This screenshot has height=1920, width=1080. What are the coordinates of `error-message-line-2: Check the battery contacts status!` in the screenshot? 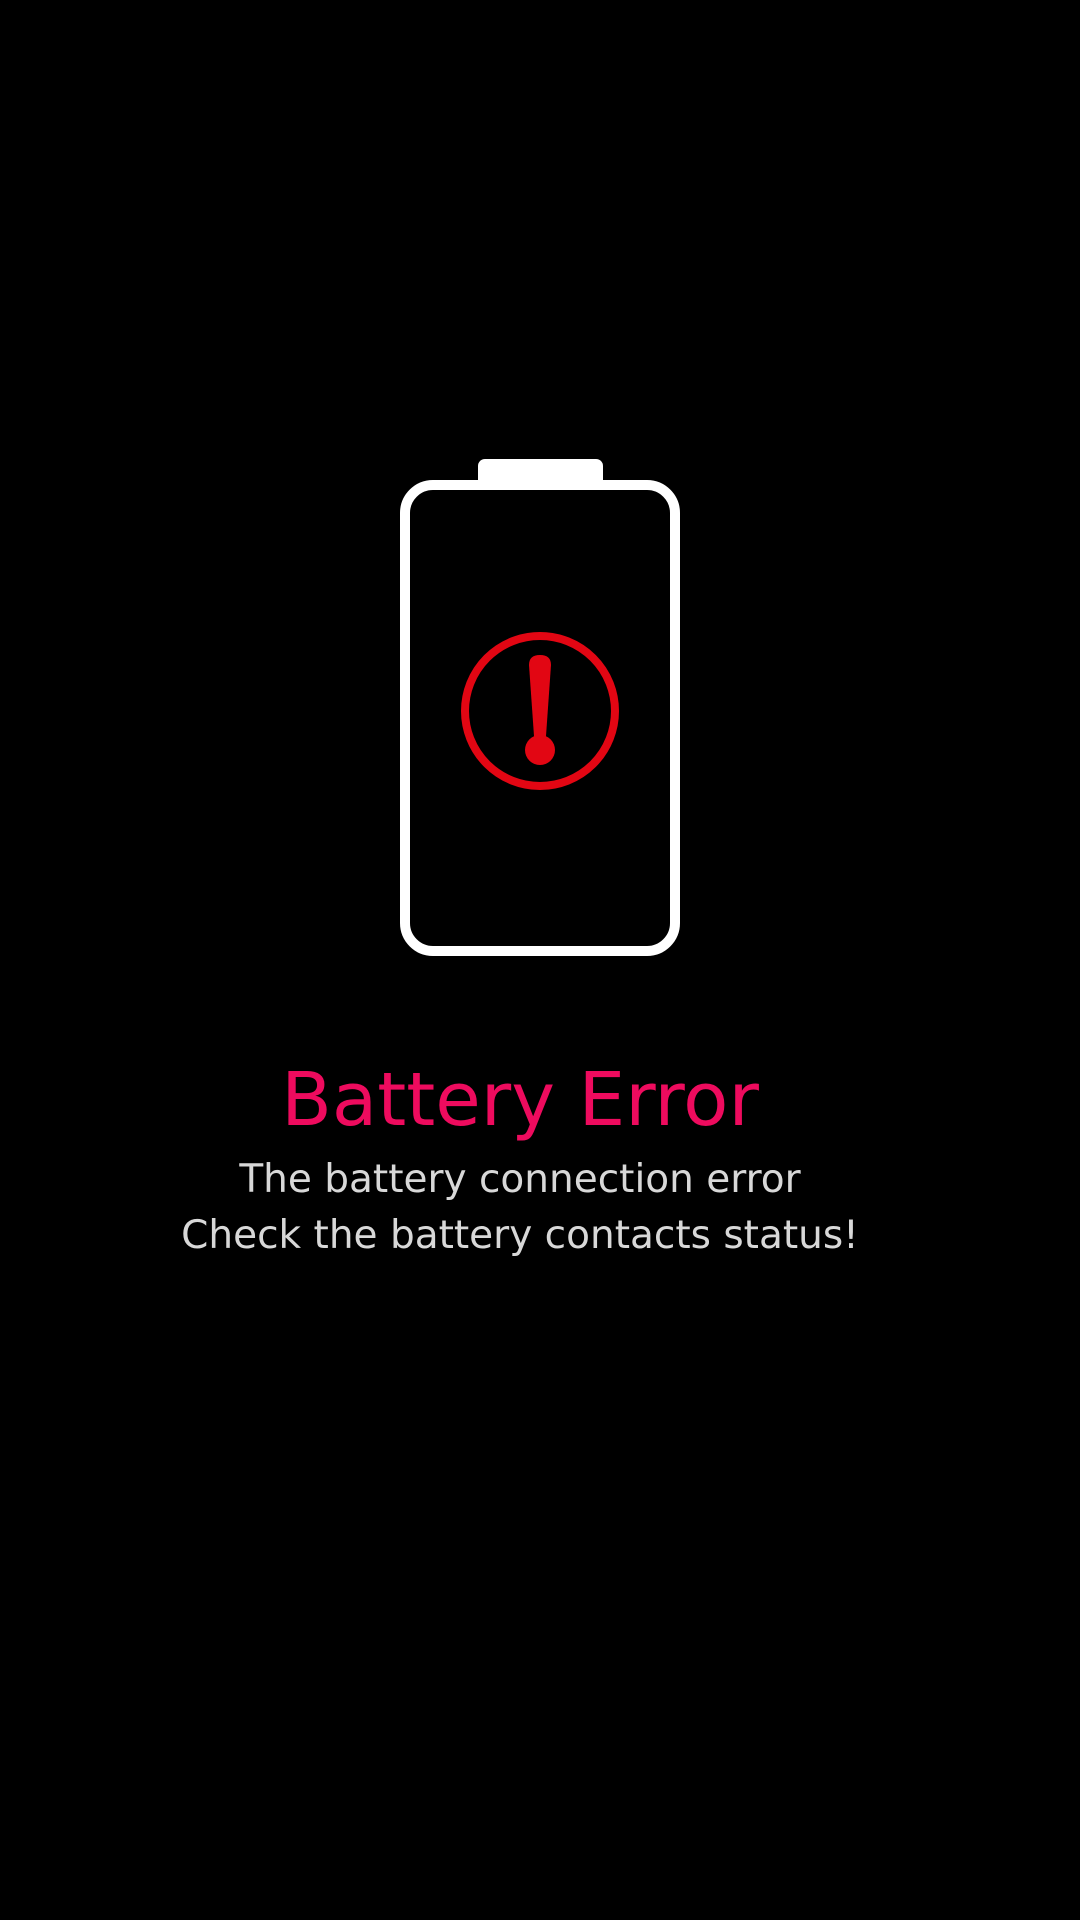 It's located at (520, 1235).